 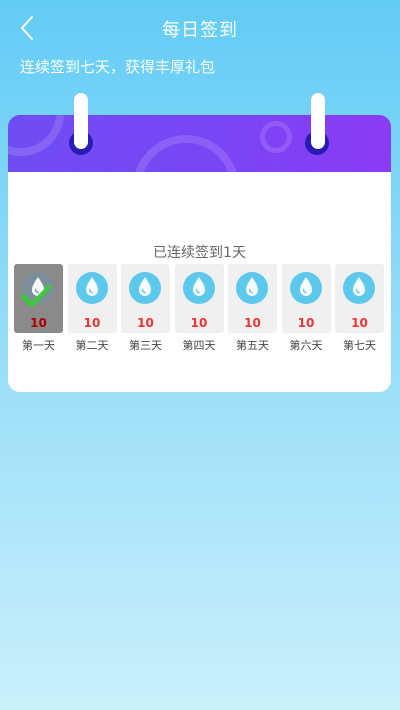 I want to click on streak-text: 已连续签到1天, so click(x=199, y=253).